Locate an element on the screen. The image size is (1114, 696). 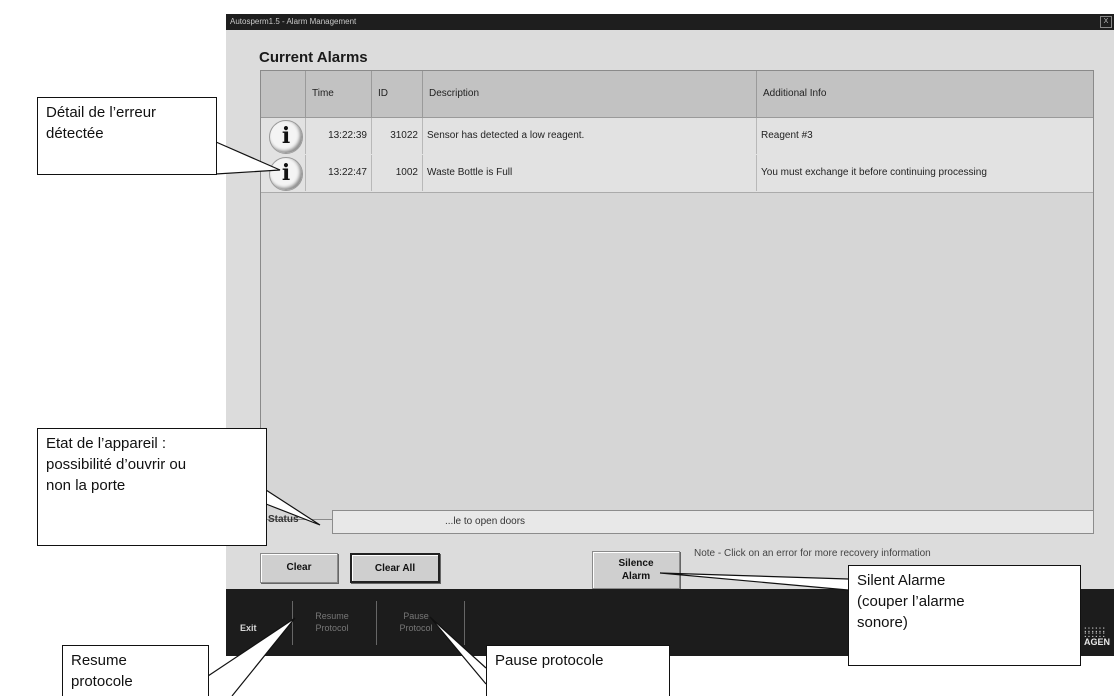
leader-error-detail is located at coordinates (248, 158).